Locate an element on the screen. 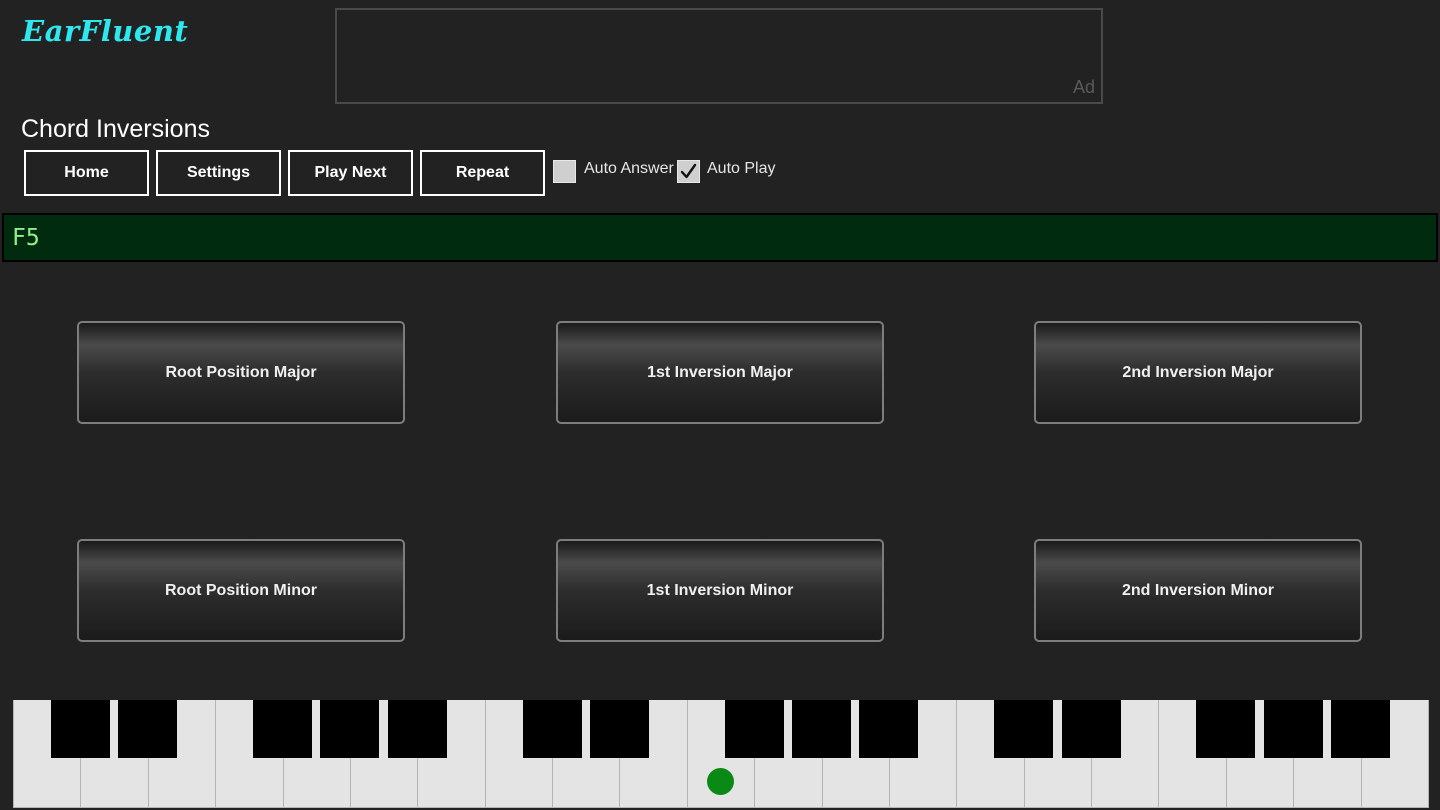  repeat-button: Repeat is located at coordinates (482, 173).